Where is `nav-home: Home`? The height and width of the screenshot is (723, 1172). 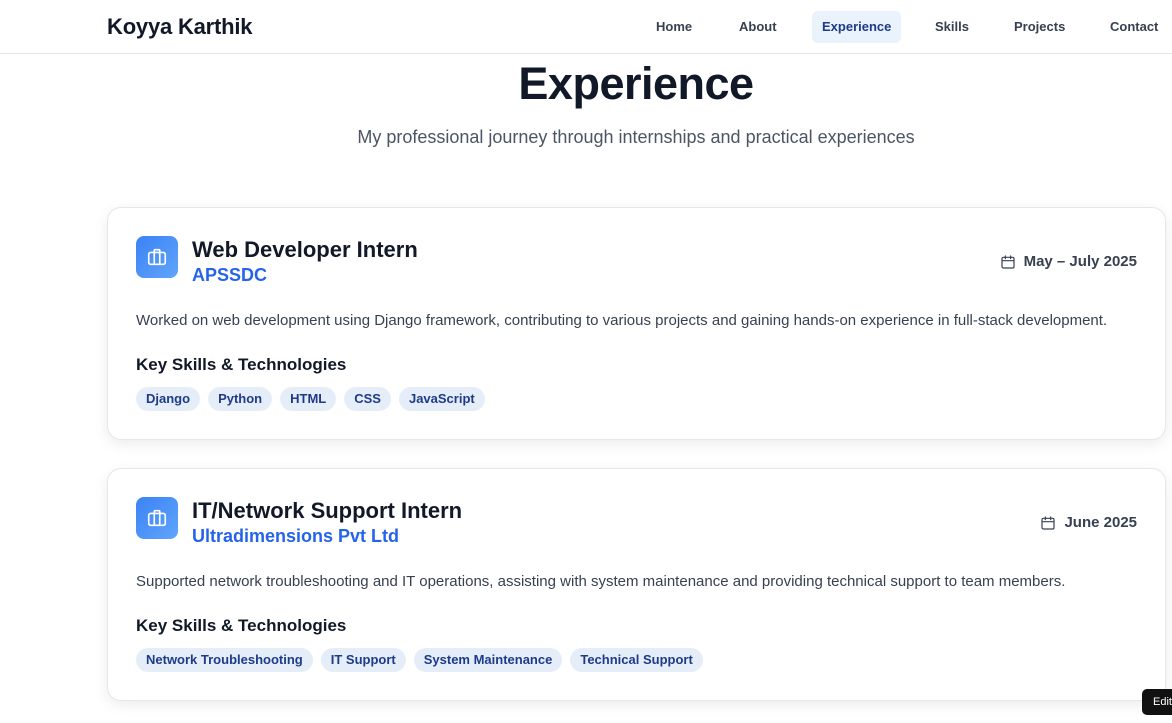
nav-home: Home is located at coordinates (674, 27).